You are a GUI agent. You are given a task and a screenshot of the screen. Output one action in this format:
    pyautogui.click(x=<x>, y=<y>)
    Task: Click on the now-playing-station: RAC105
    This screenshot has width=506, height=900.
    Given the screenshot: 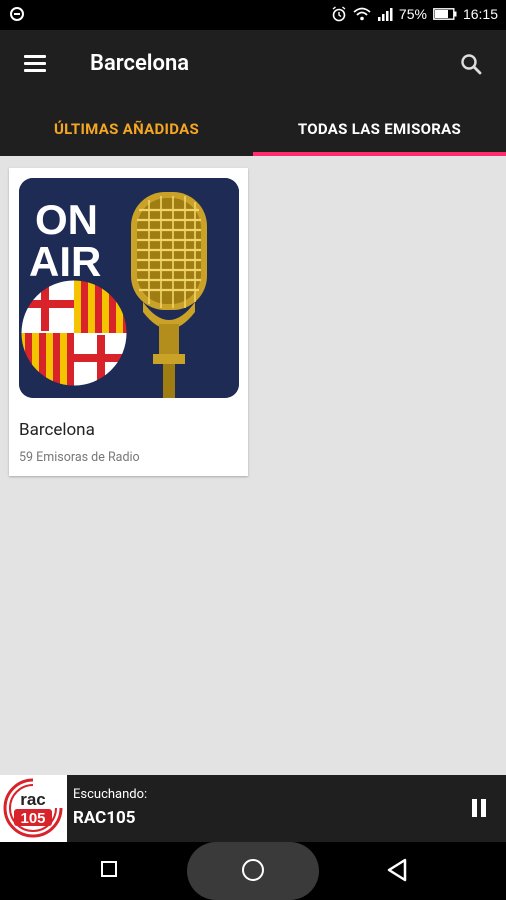 What is the action you would take?
    pyautogui.click(x=104, y=818)
    